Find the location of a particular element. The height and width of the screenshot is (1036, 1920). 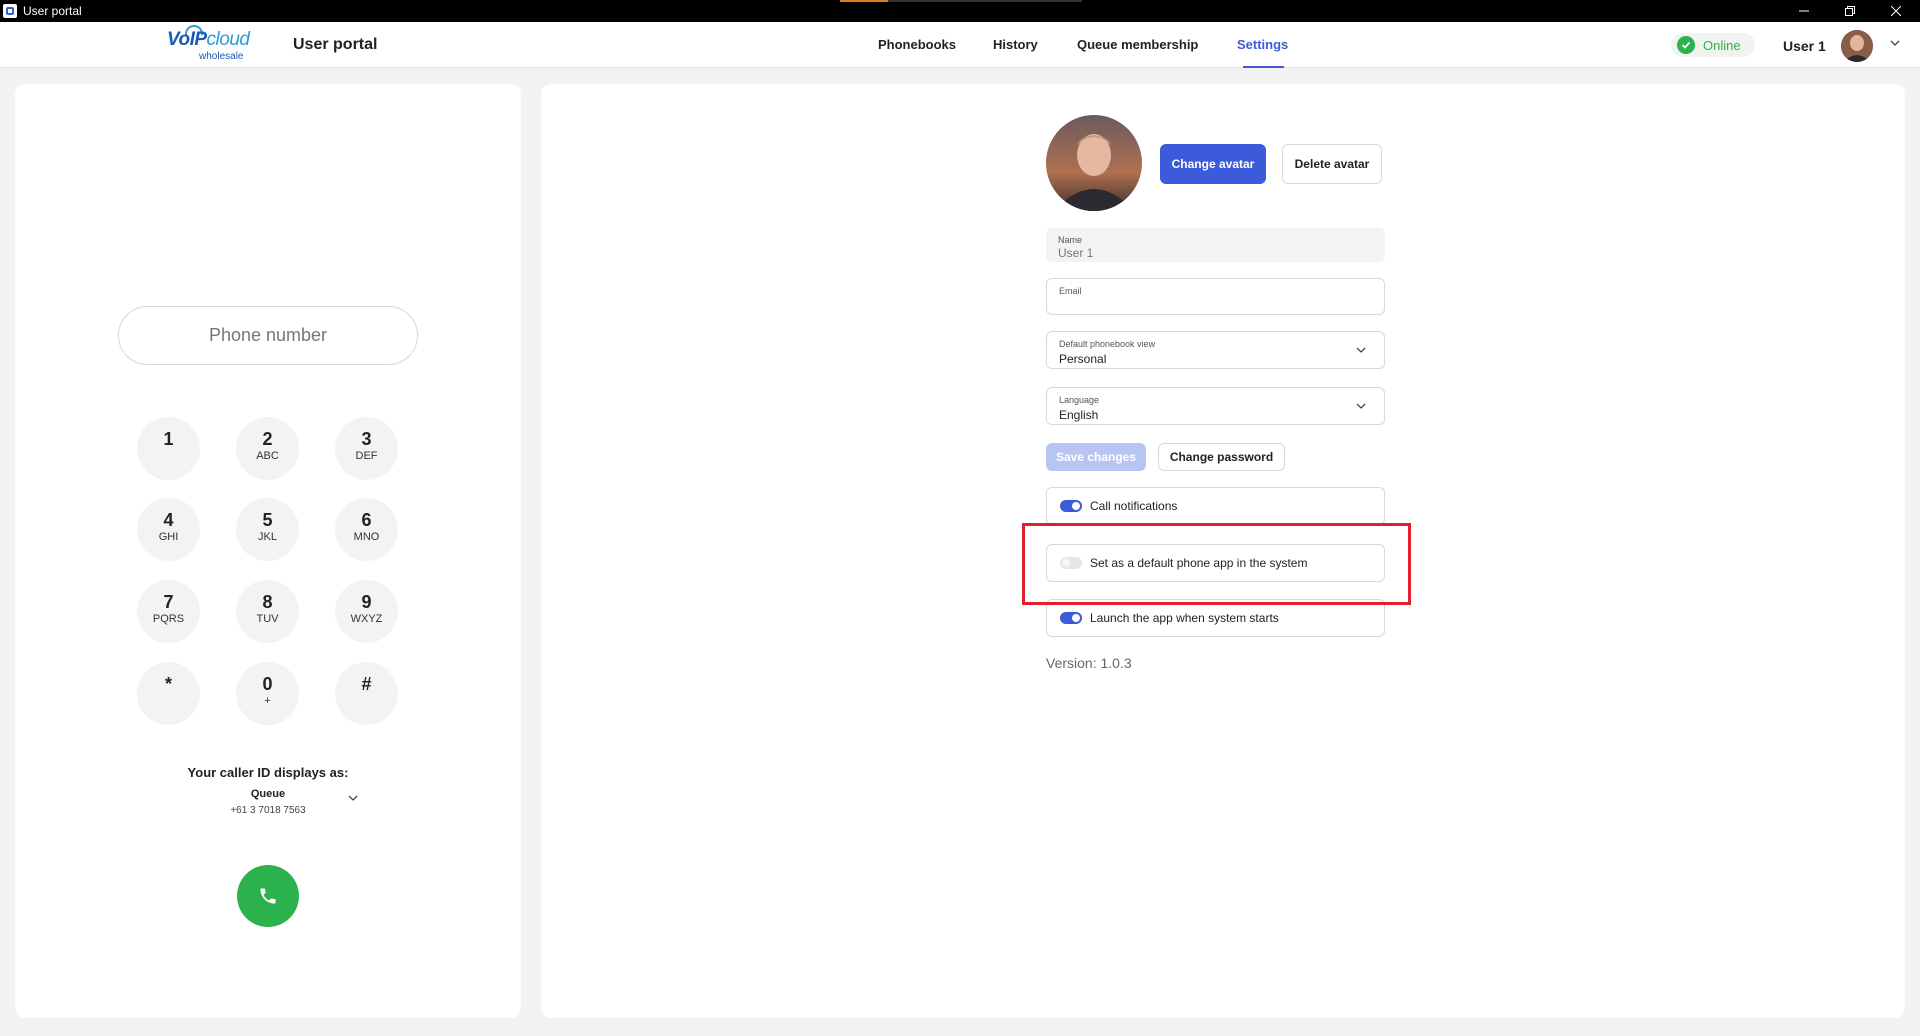

close-button is located at coordinates (1896, 11).